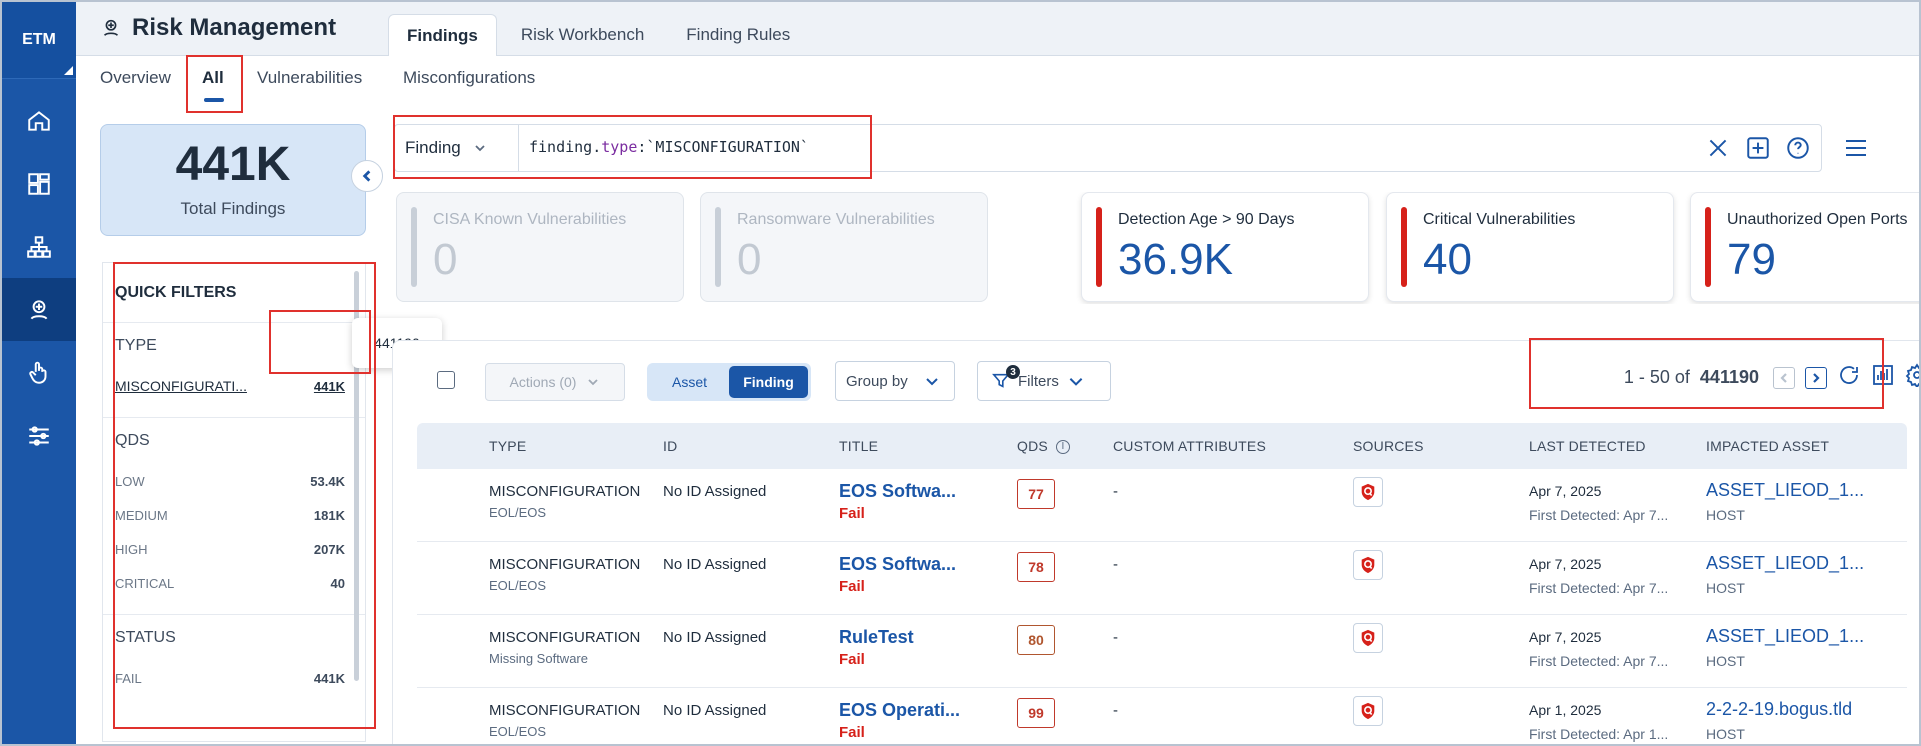 This screenshot has width=1921, height=746. I want to click on filter-option-fail: FAIL 441K, so click(230, 678).